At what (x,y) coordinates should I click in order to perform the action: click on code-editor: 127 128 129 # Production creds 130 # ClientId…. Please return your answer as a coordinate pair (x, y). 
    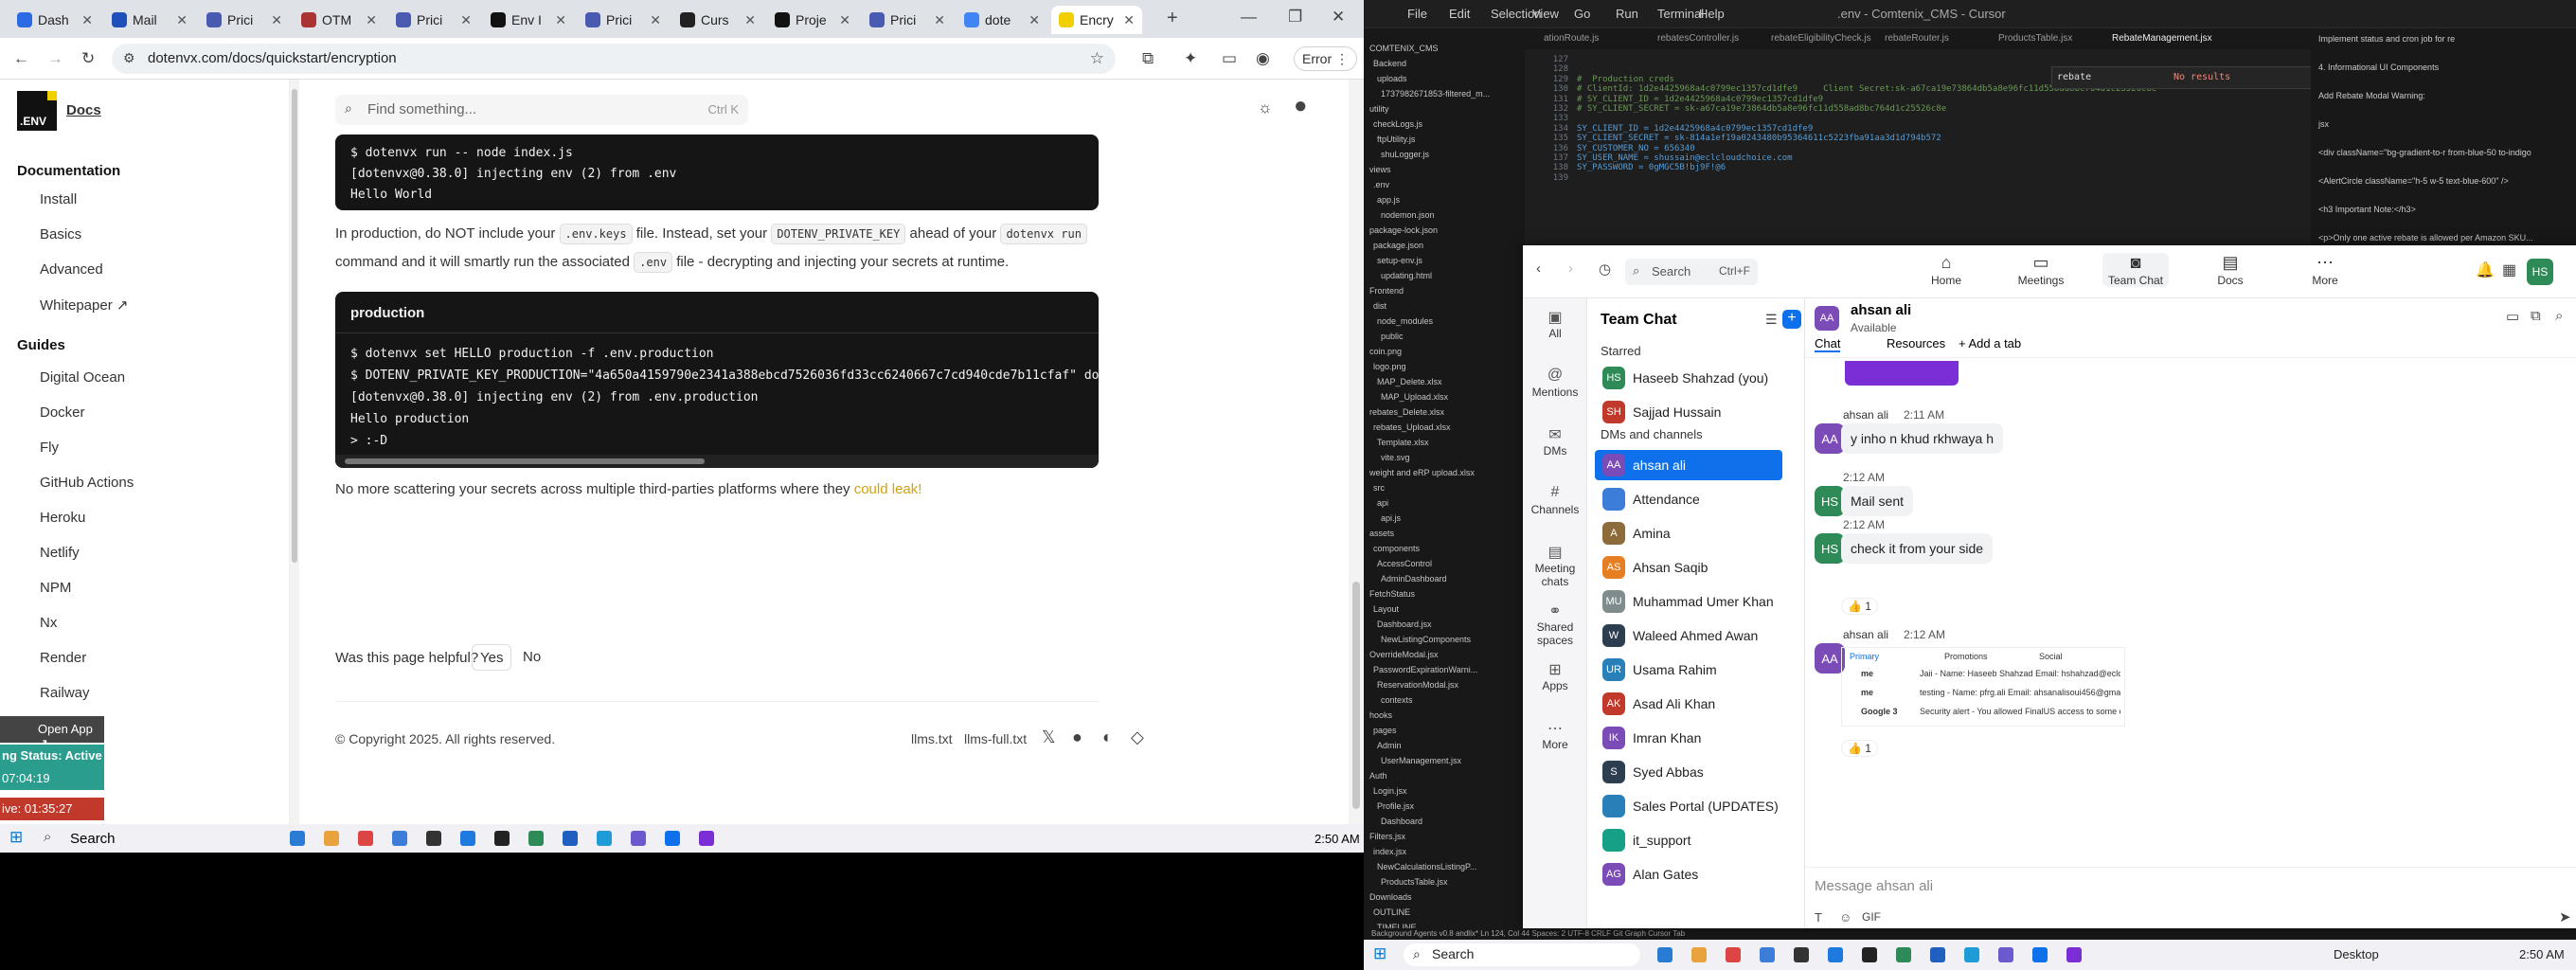
    Looking at the image, I should click on (1922, 148).